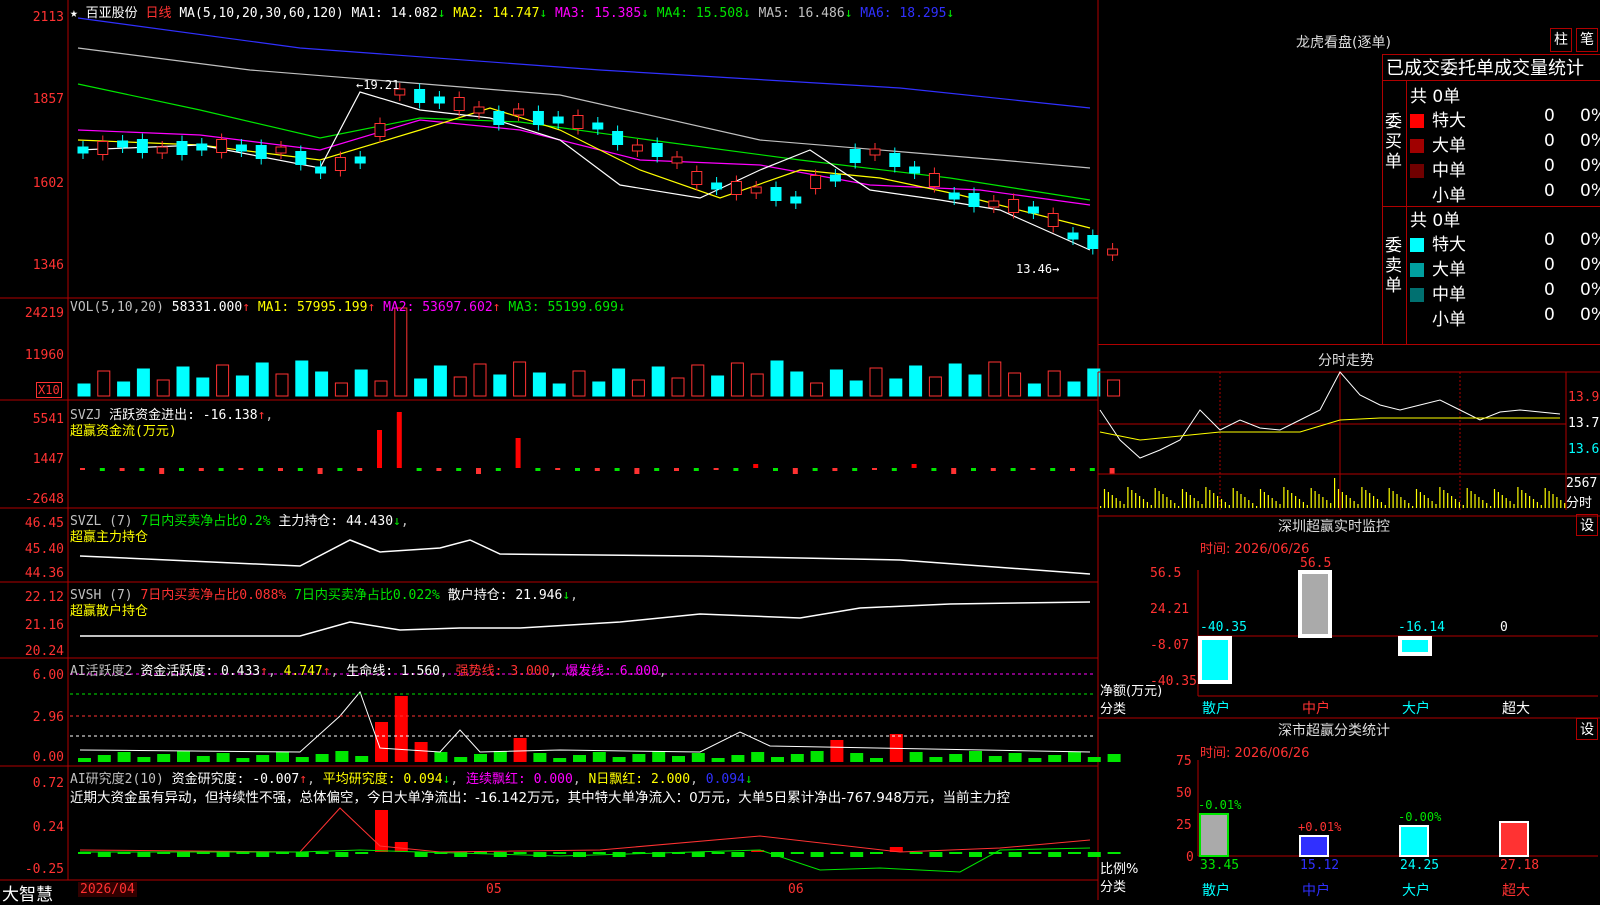 Image resolution: width=1600 pixels, height=905 pixels. I want to click on classify-settings-button: 设, so click(1587, 729).